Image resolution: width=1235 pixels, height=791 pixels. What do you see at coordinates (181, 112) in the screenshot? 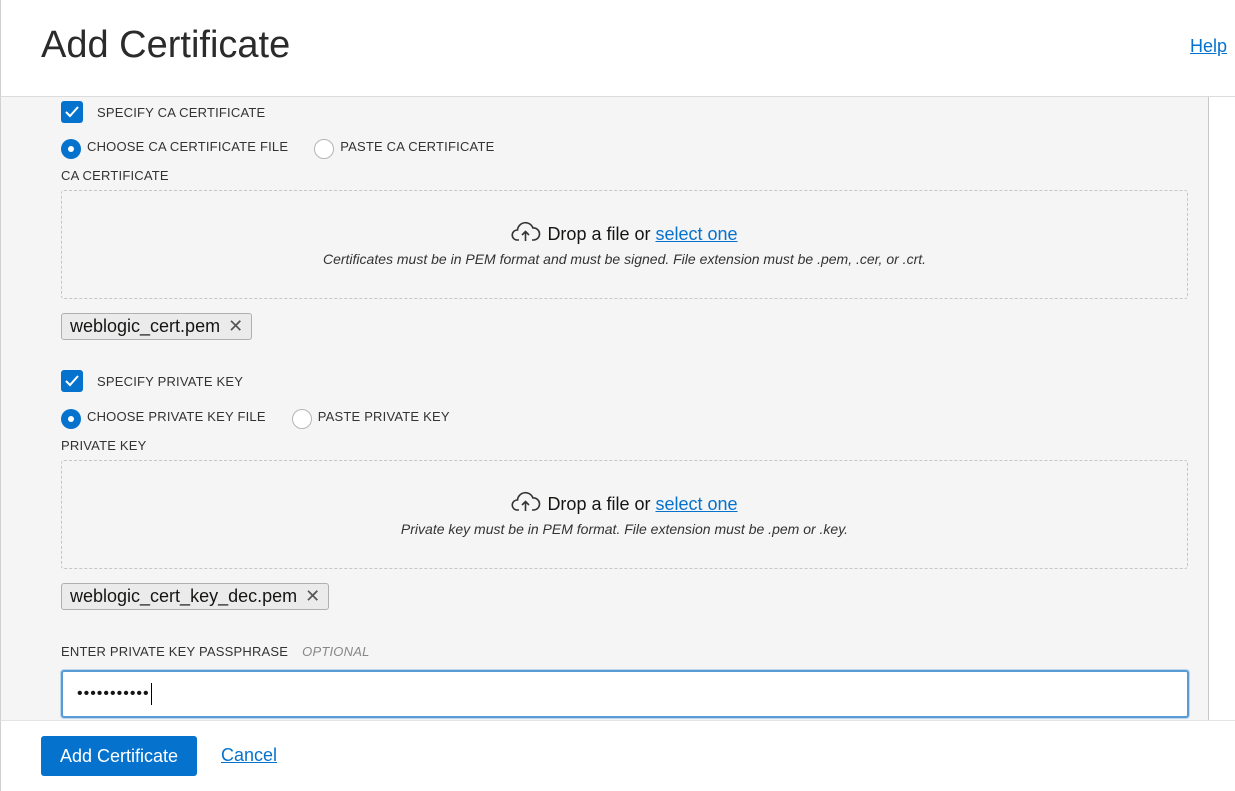
I see `ca-checkbox-label: SPECIFY CA CERTIFICATE` at bounding box center [181, 112].